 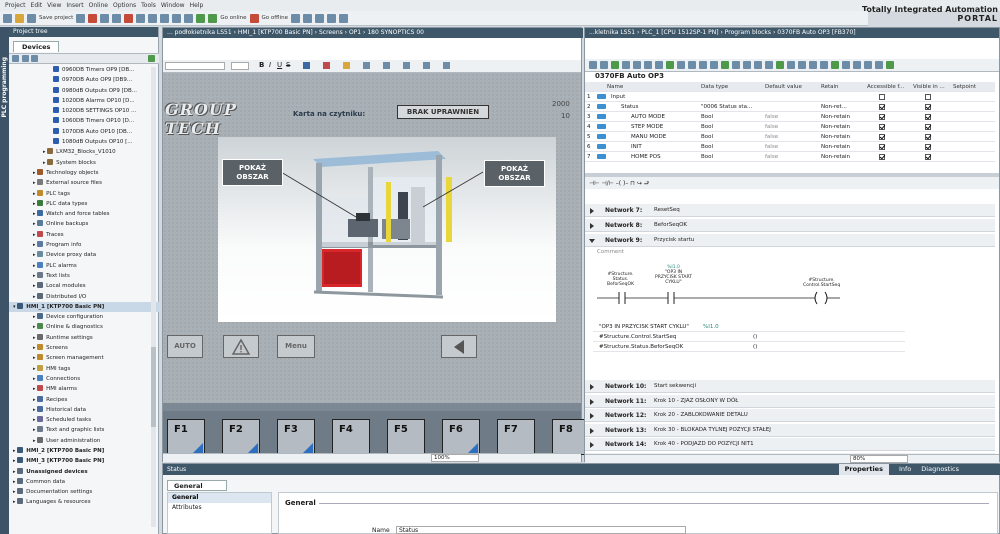 I want to click on function-key-f3: F3, so click(x=296, y=437).